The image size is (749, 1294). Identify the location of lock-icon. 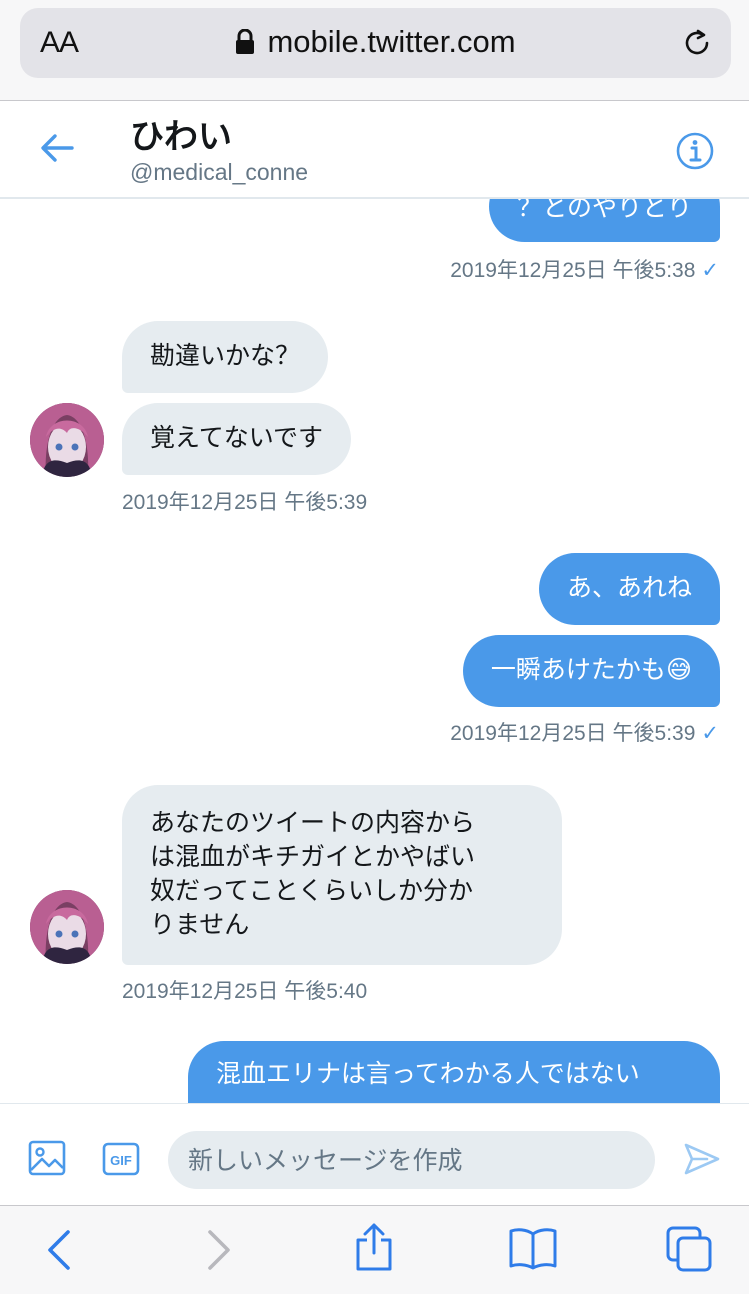
(245, 45).